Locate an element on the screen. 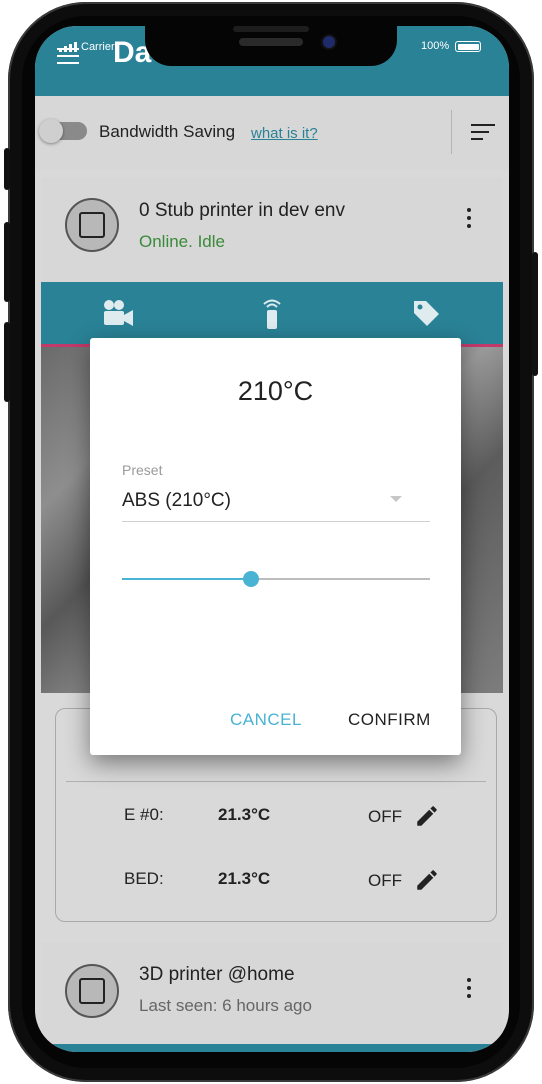 The height and width of the screenshot is (1084, 542). volume-down-button is located at coordinates (7, 362).